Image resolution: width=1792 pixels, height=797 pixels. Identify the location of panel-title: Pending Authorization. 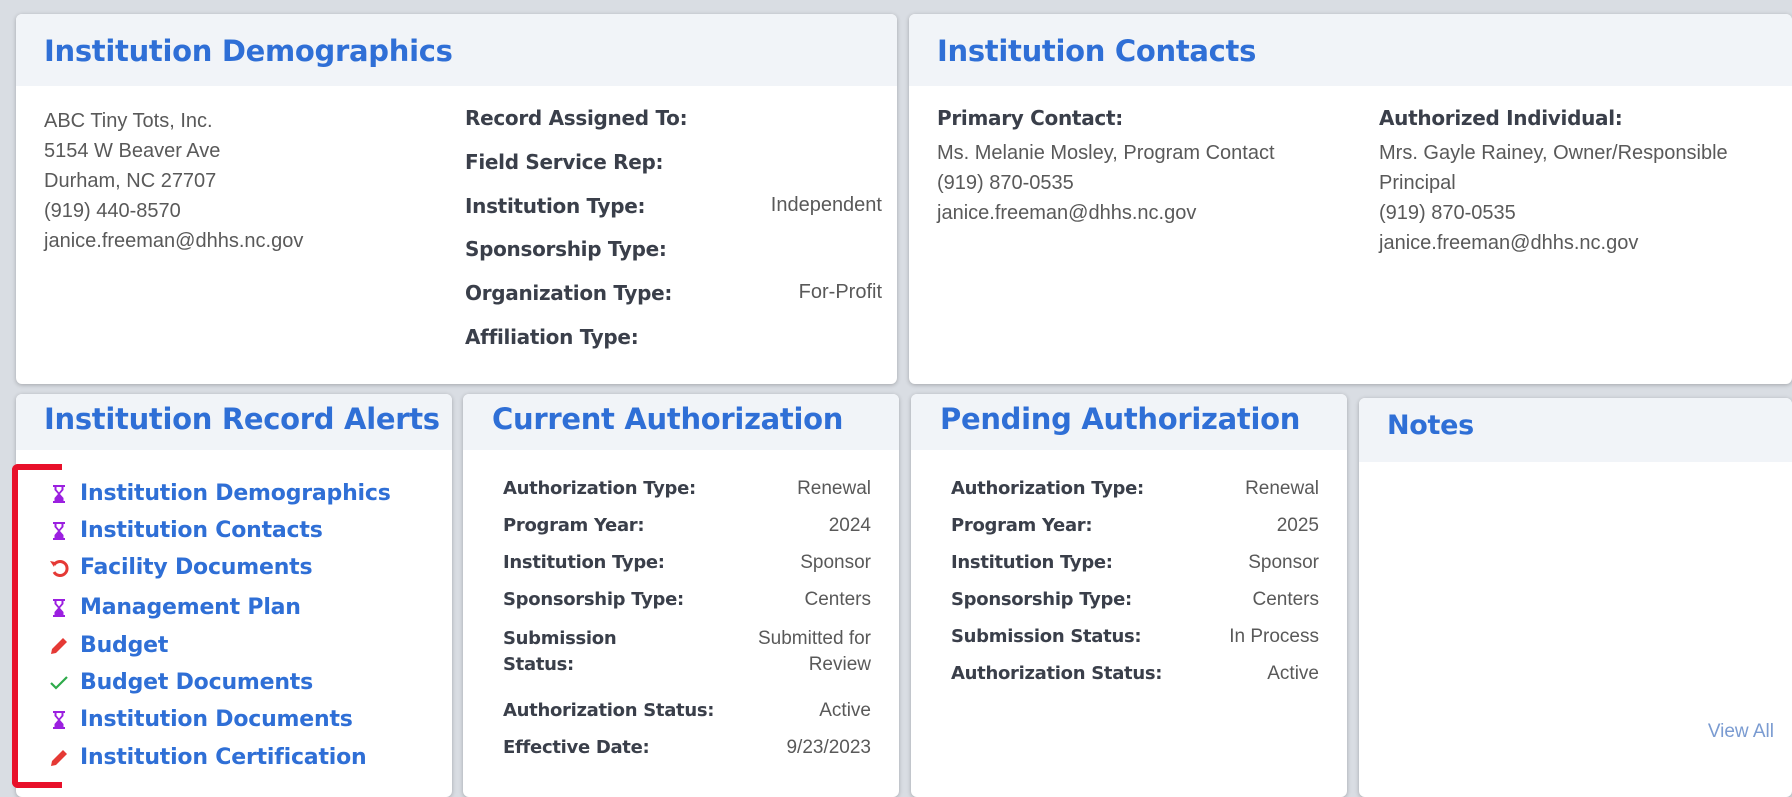
(1120, 419).